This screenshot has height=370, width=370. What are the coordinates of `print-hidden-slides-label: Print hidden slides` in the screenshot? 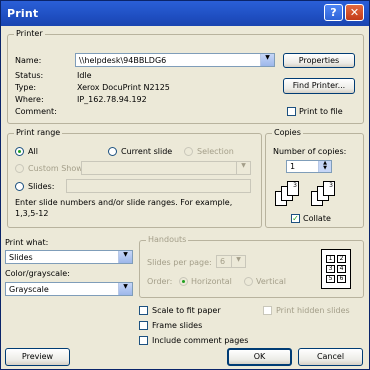 It's located at (313, 310).